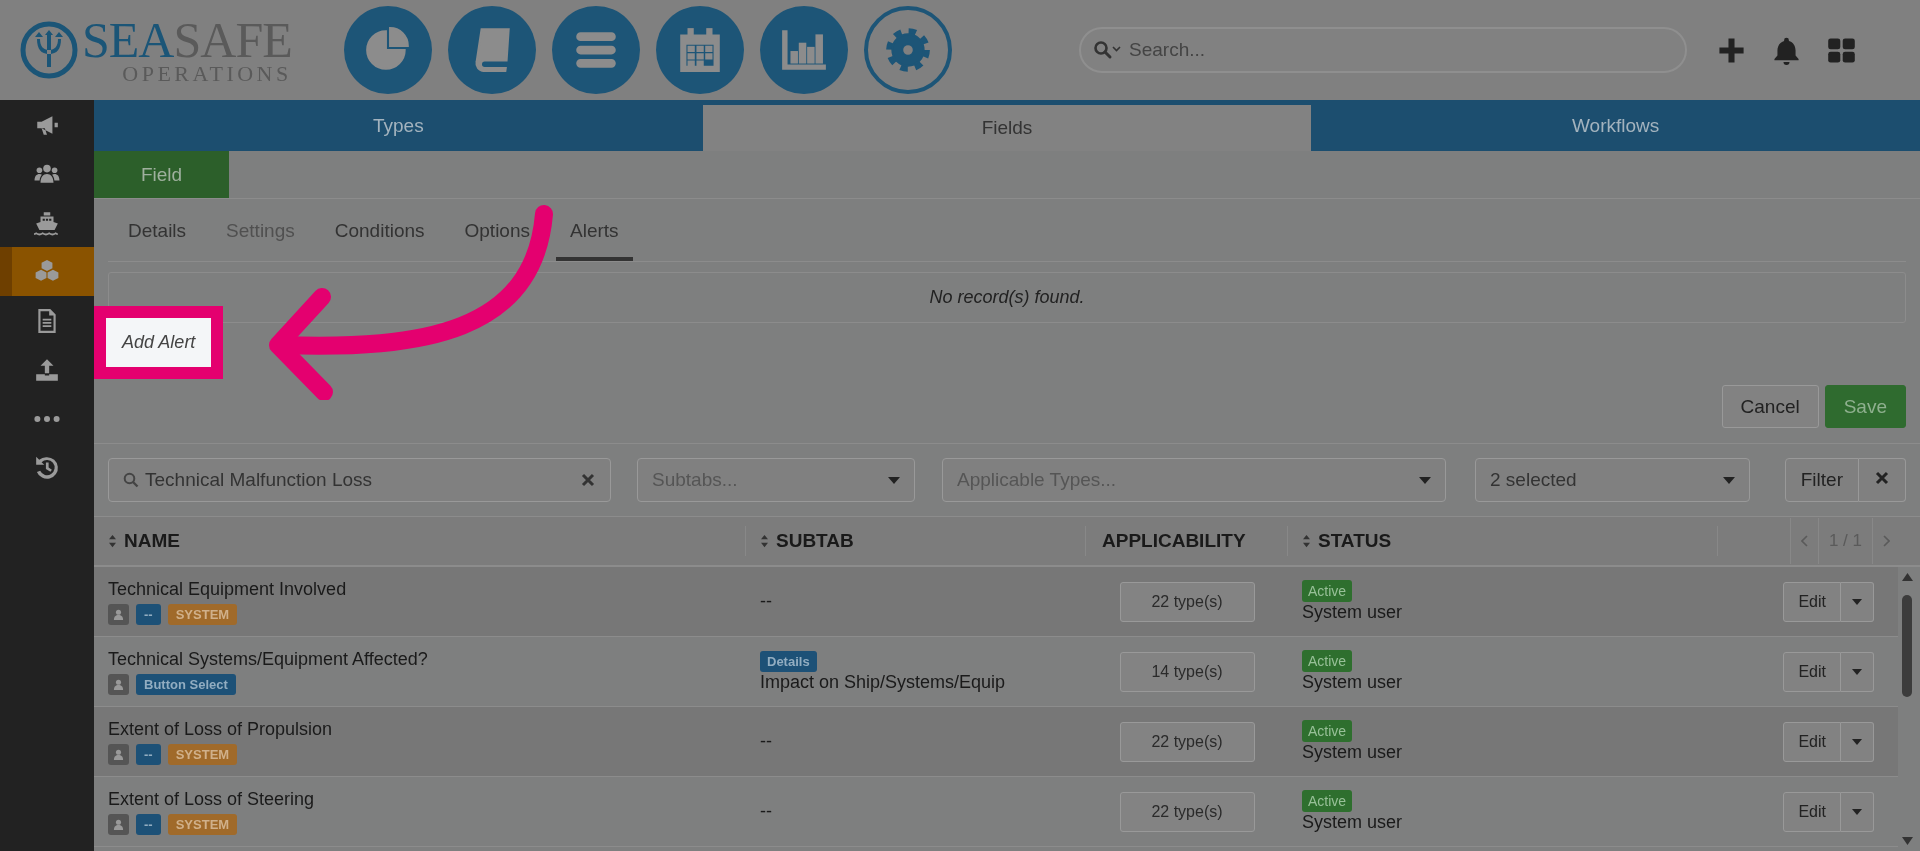 The width and height of the screenshot is (1920, 851). Describe the element at coordinates (1612, 480) in the screenshot. I see `dropdown: 2 selected` at that location.